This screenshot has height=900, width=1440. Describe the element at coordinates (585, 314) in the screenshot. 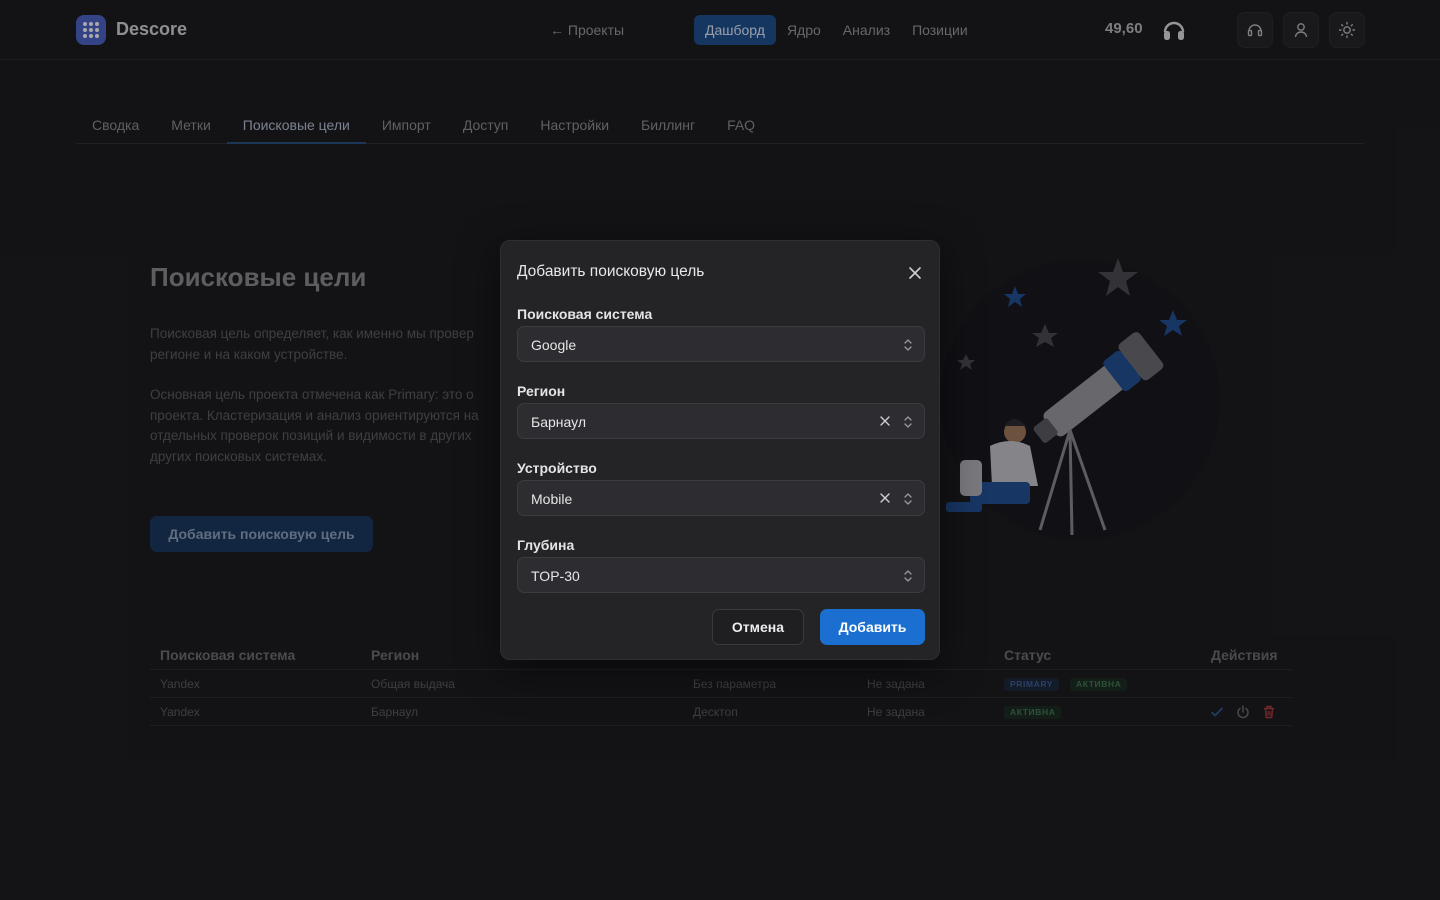

I see `search-engine-label: Поисковая система` at that location.